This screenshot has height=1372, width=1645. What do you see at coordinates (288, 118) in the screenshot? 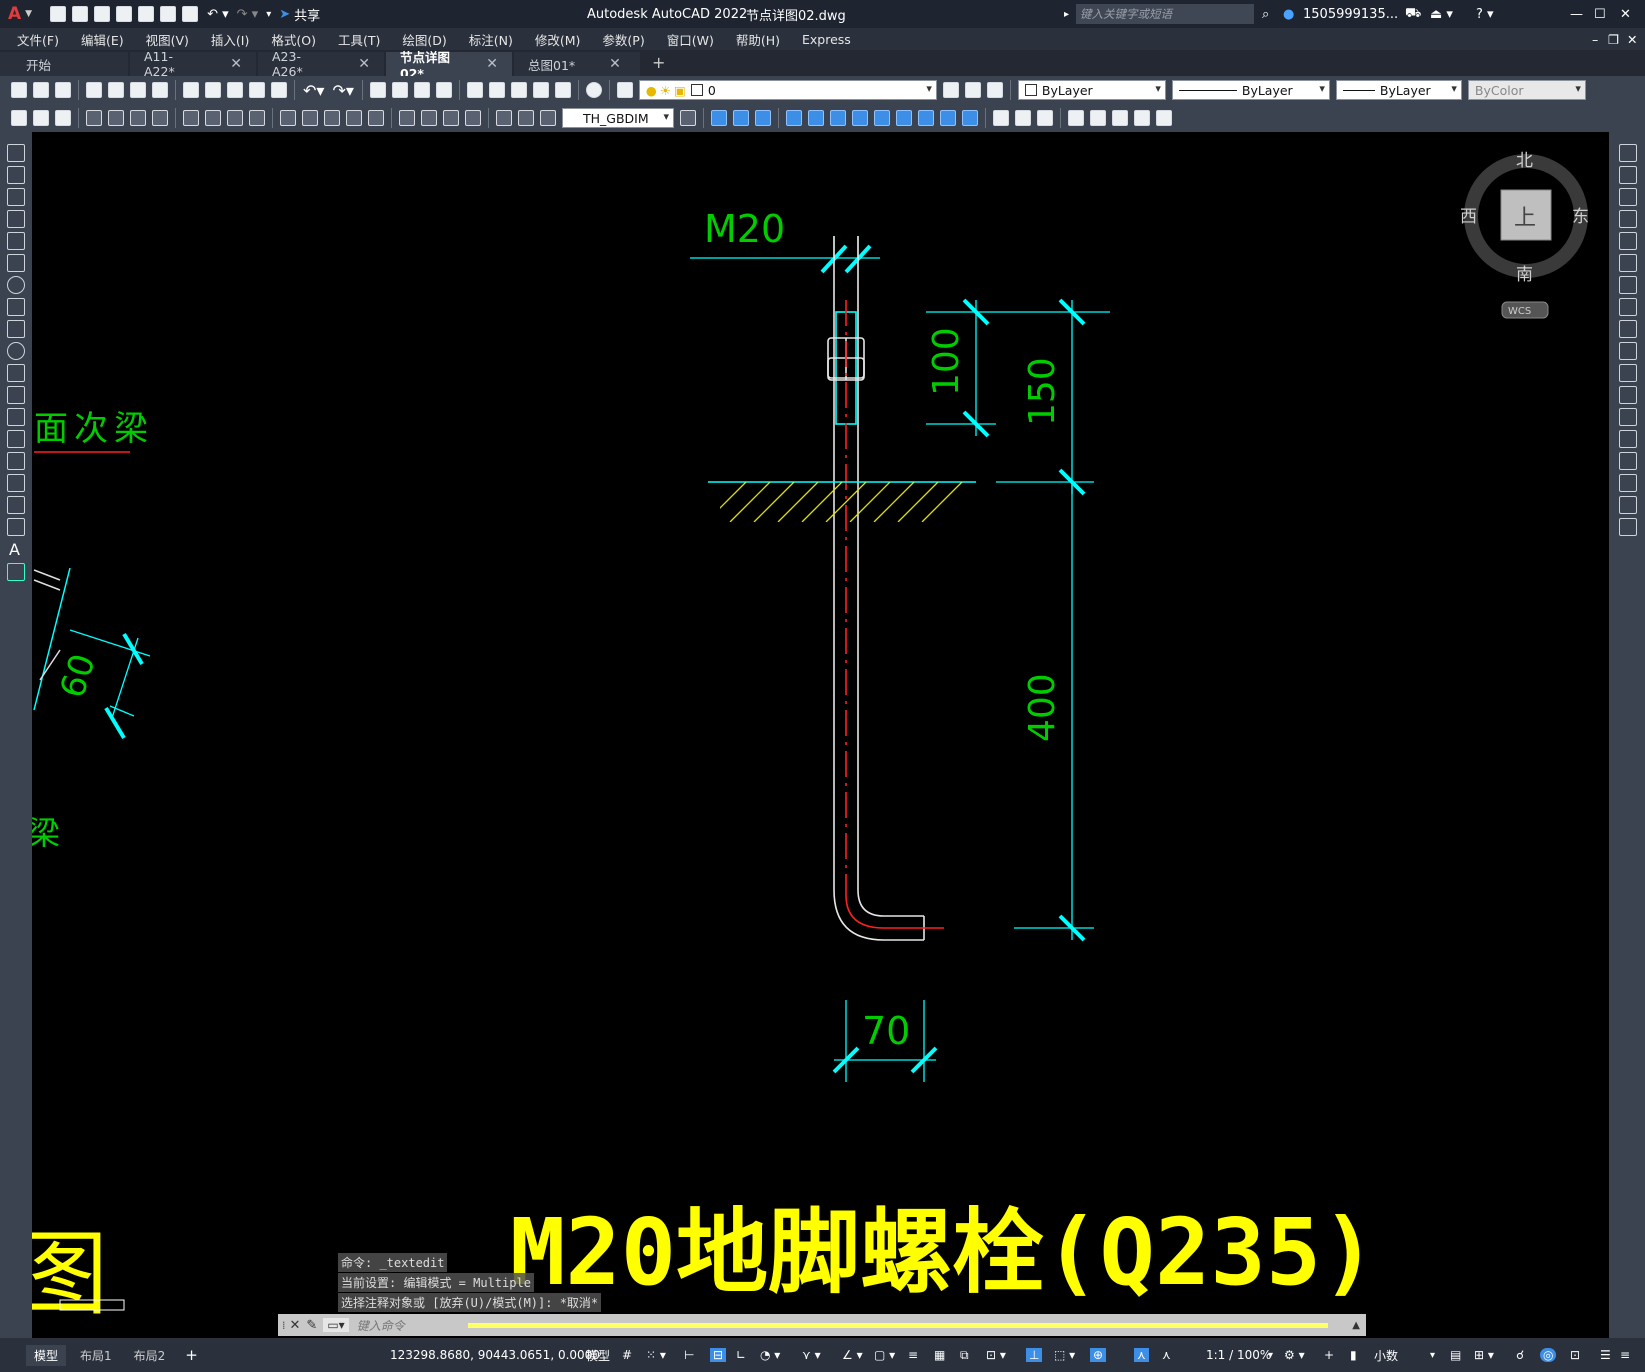
I see `quick-dimension-icon` at bounding box center [288, 118].